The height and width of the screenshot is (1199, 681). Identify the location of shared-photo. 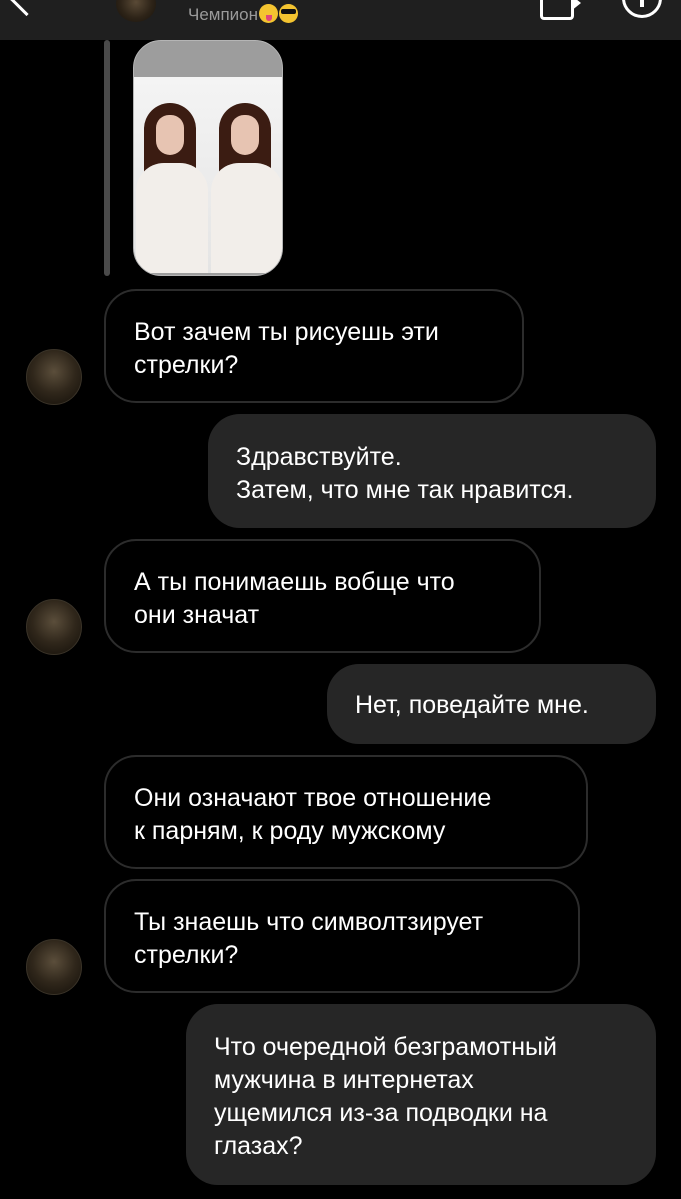
(208, 175).